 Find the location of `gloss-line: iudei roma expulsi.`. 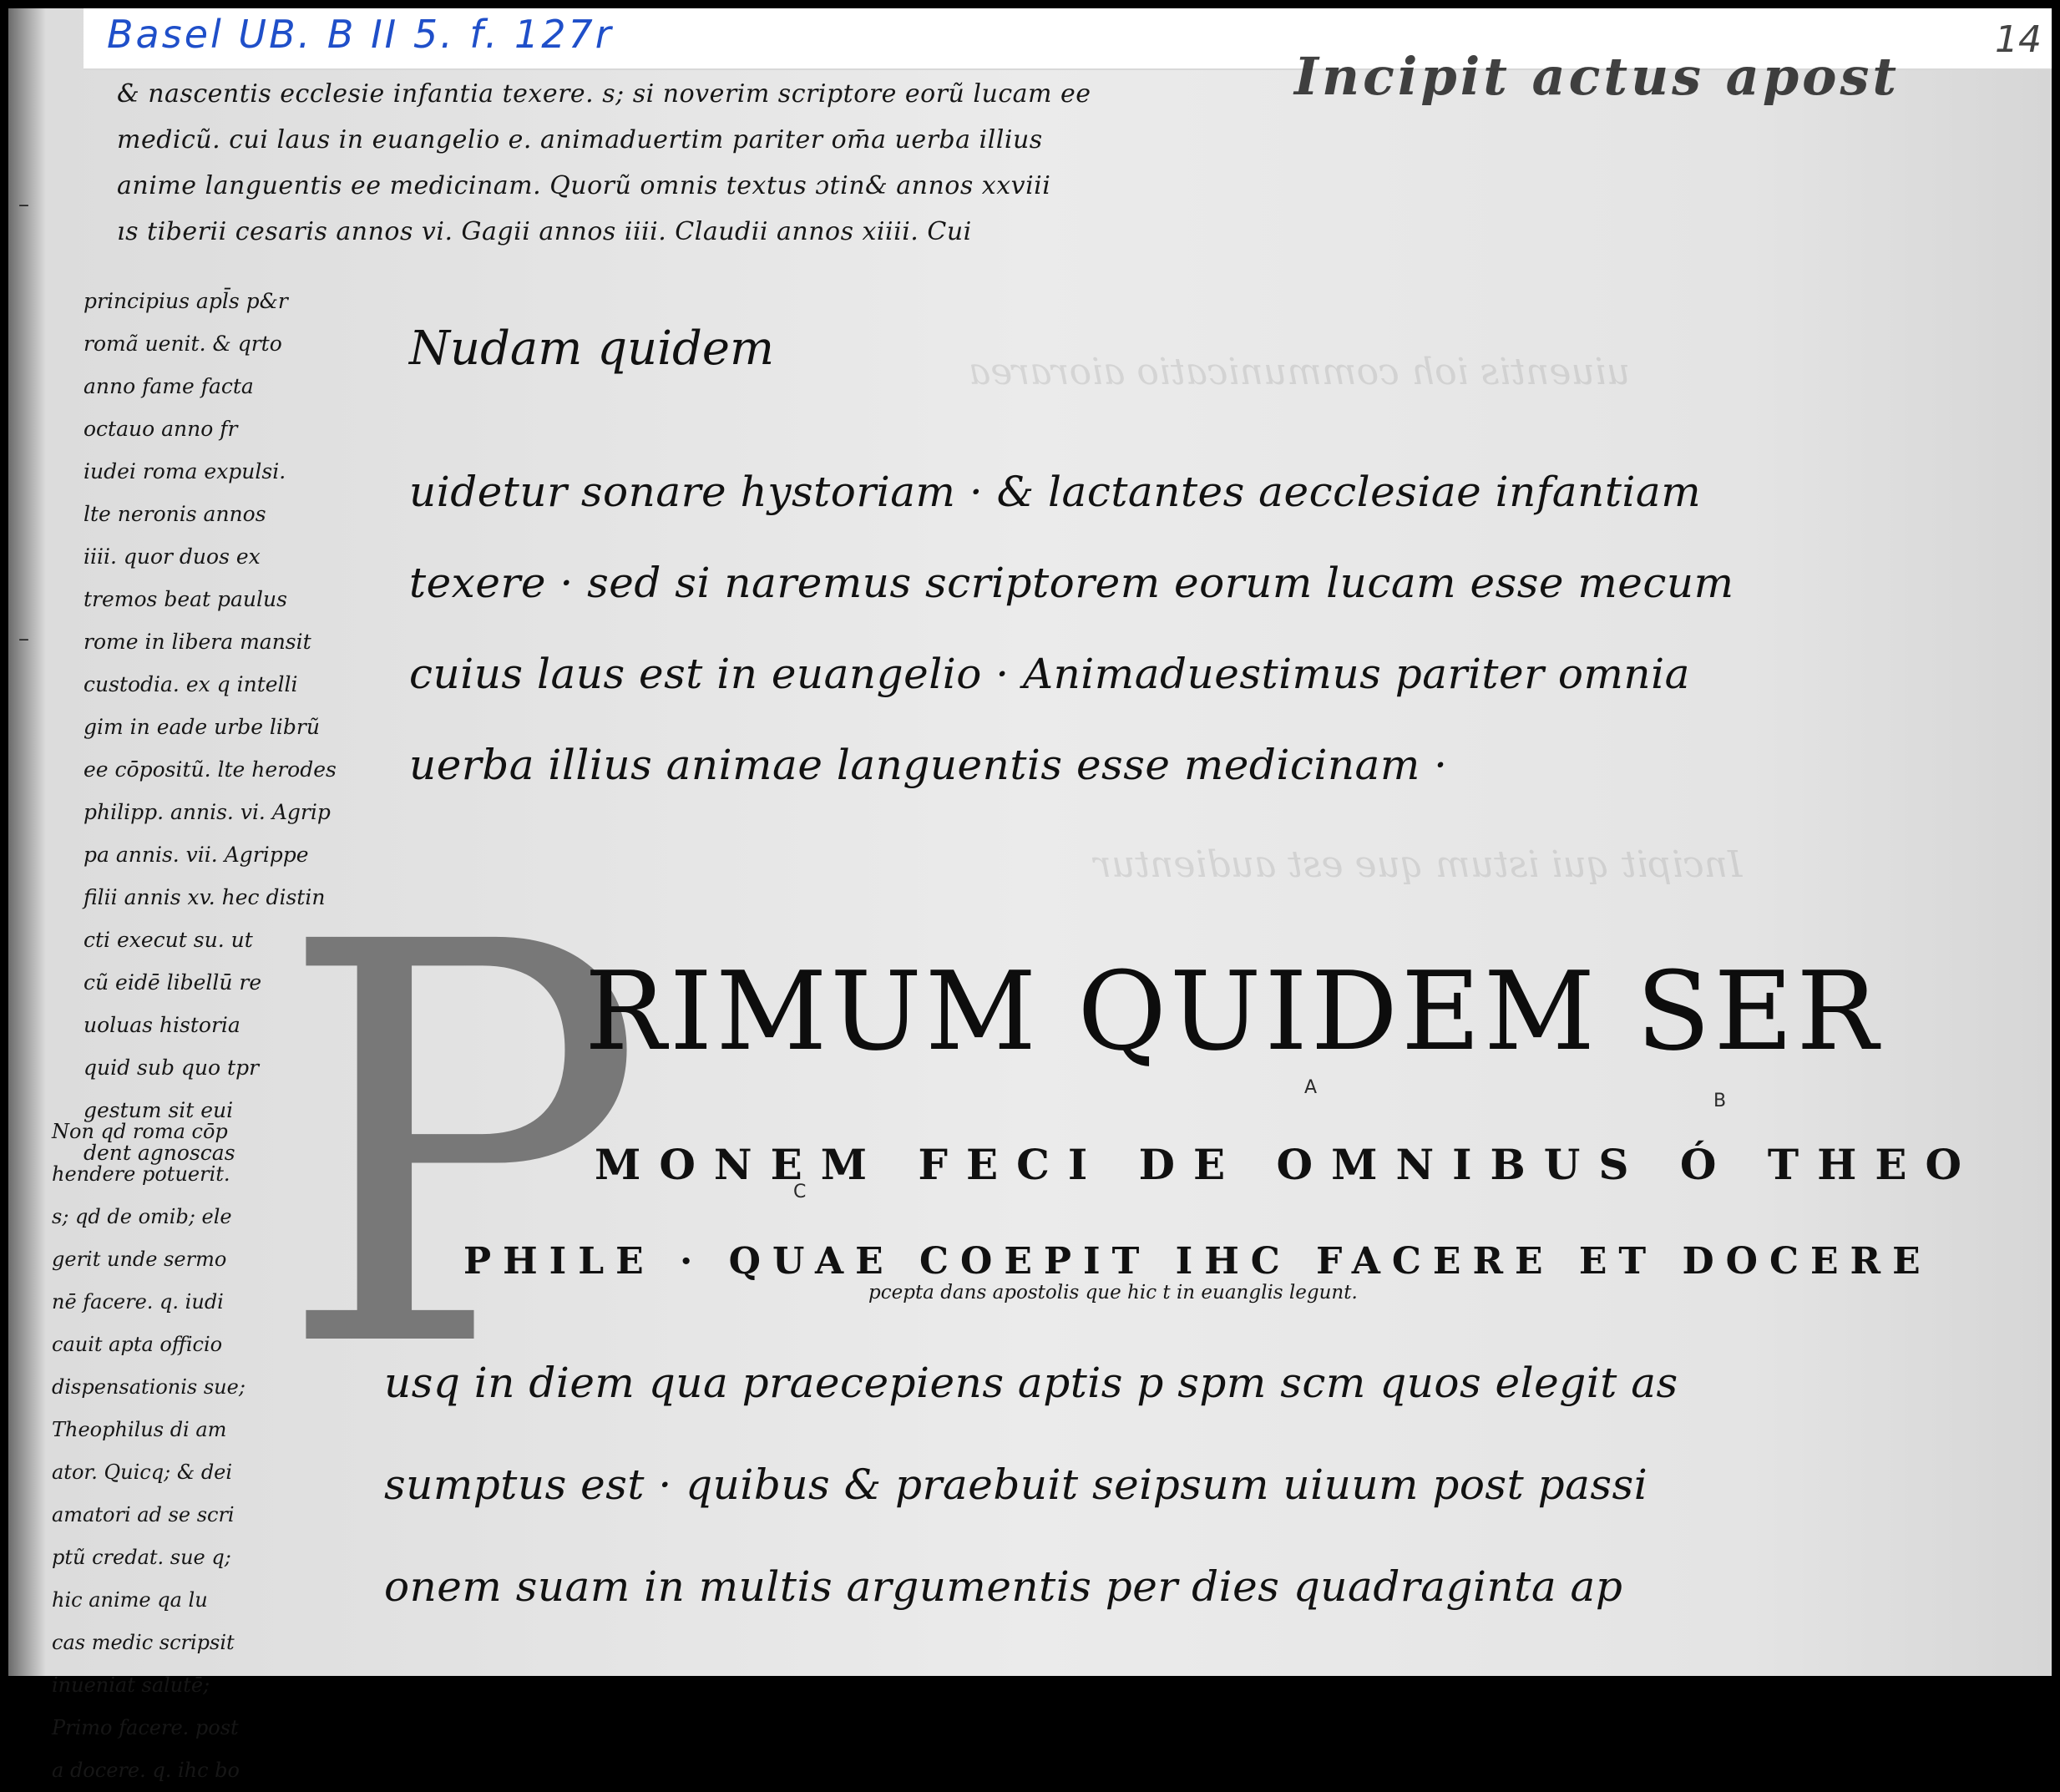

gloss-line: iudei roma expulsi. is located at coordinates (185, 471).